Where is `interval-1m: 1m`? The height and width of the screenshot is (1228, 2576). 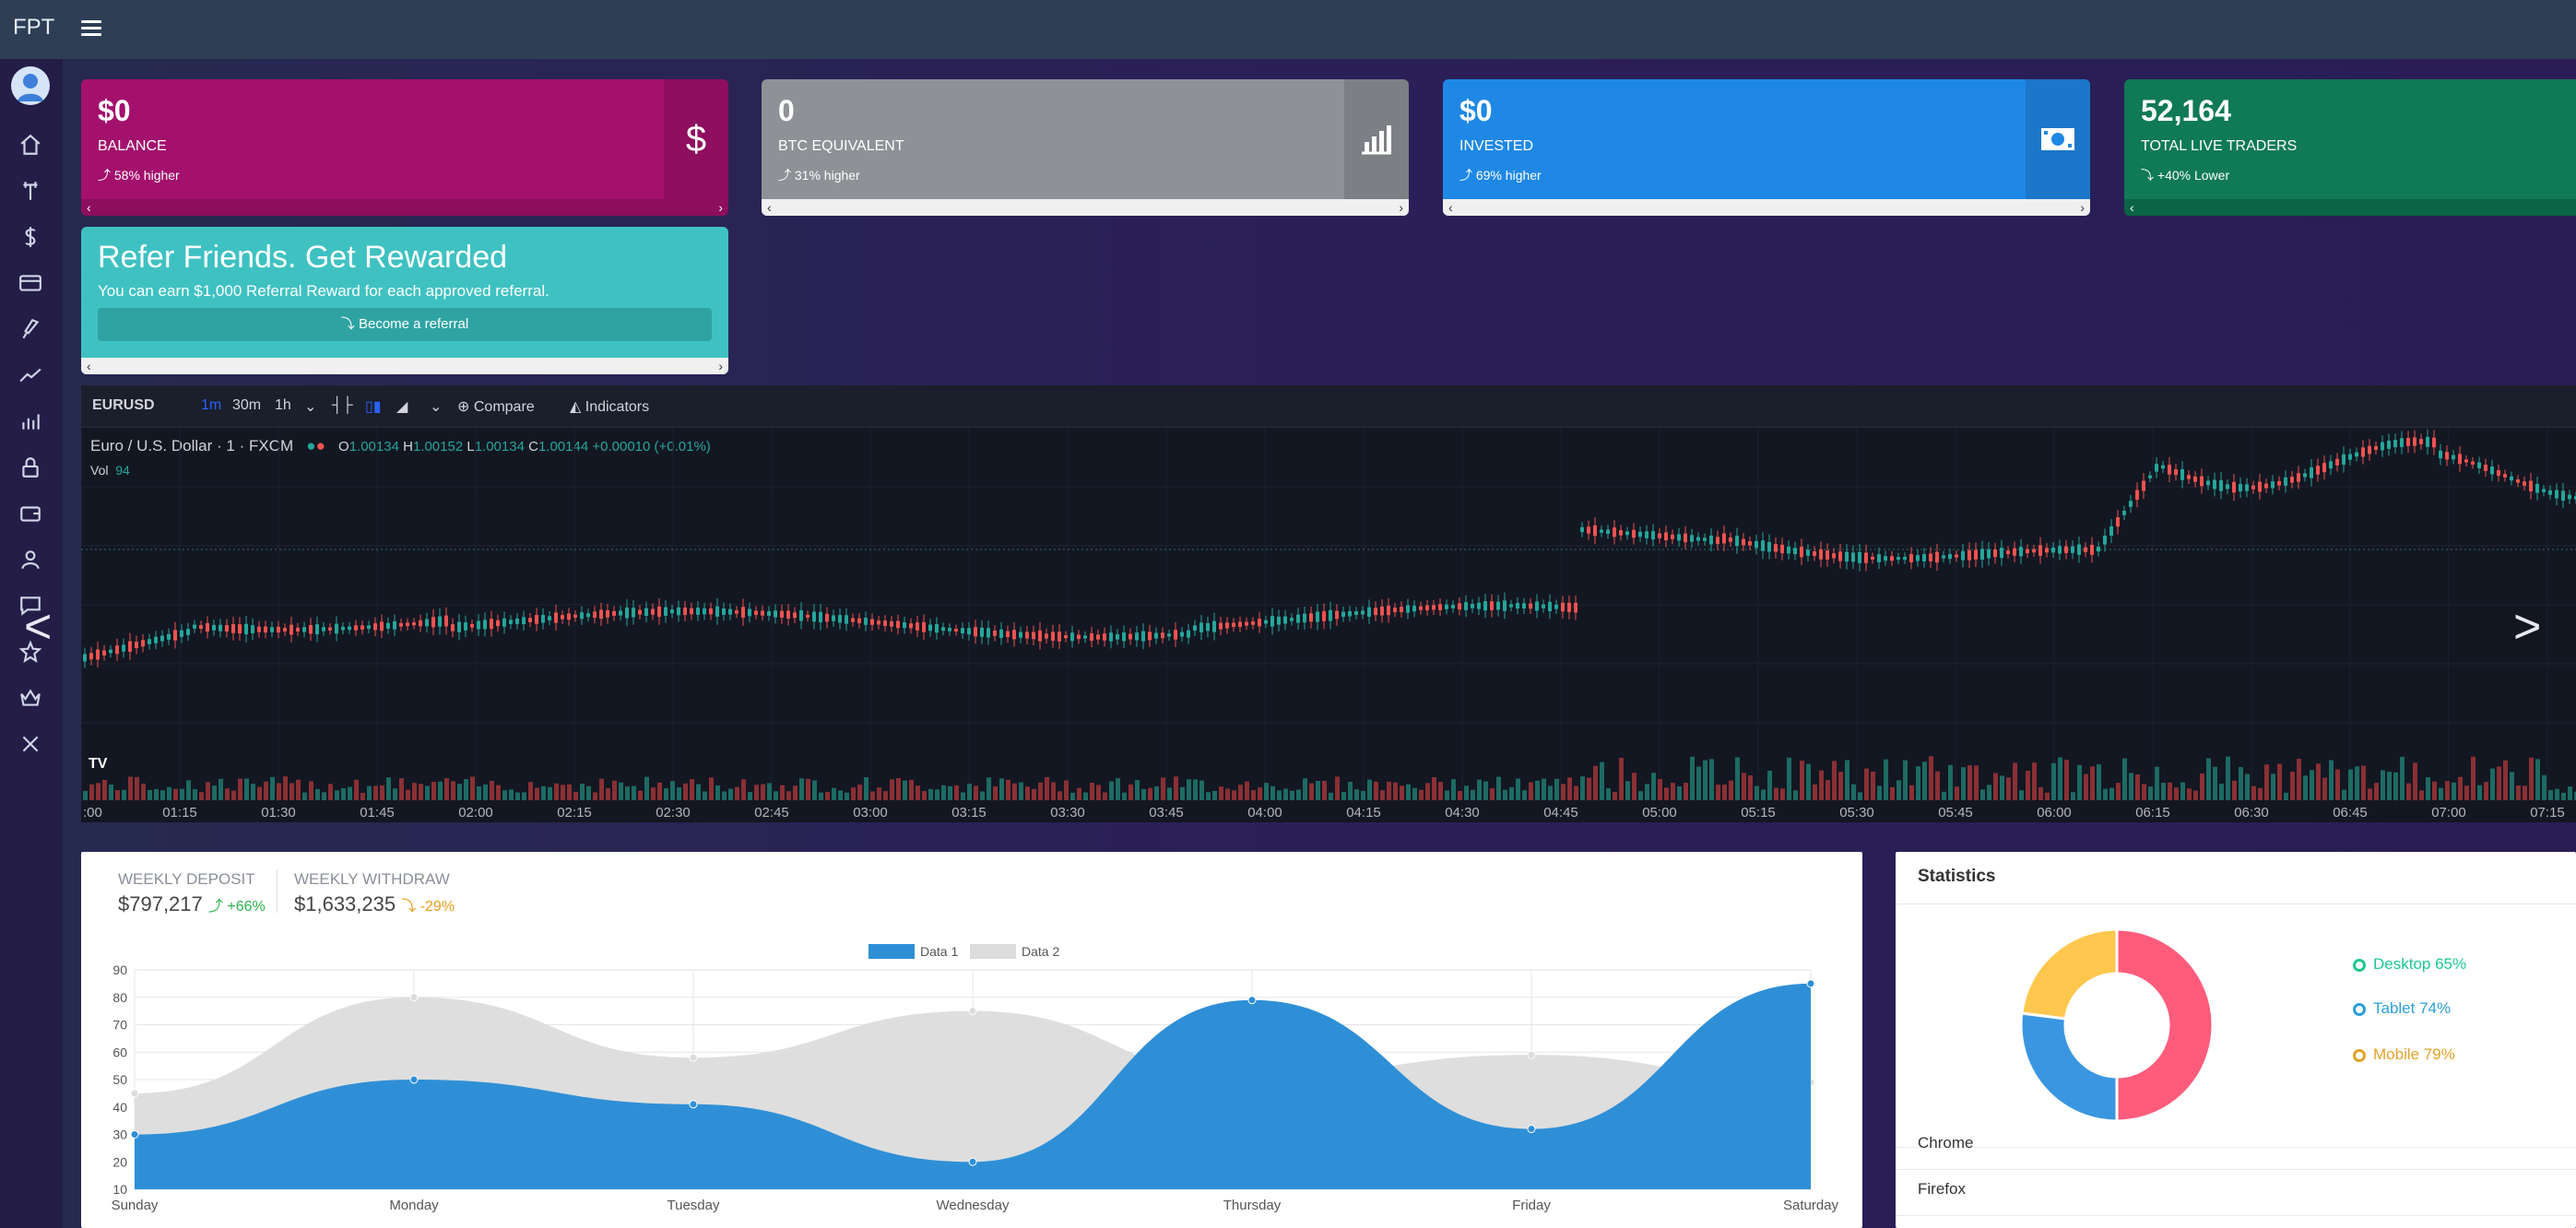 interval-1m: 1m is located at coordinates (211, 405).